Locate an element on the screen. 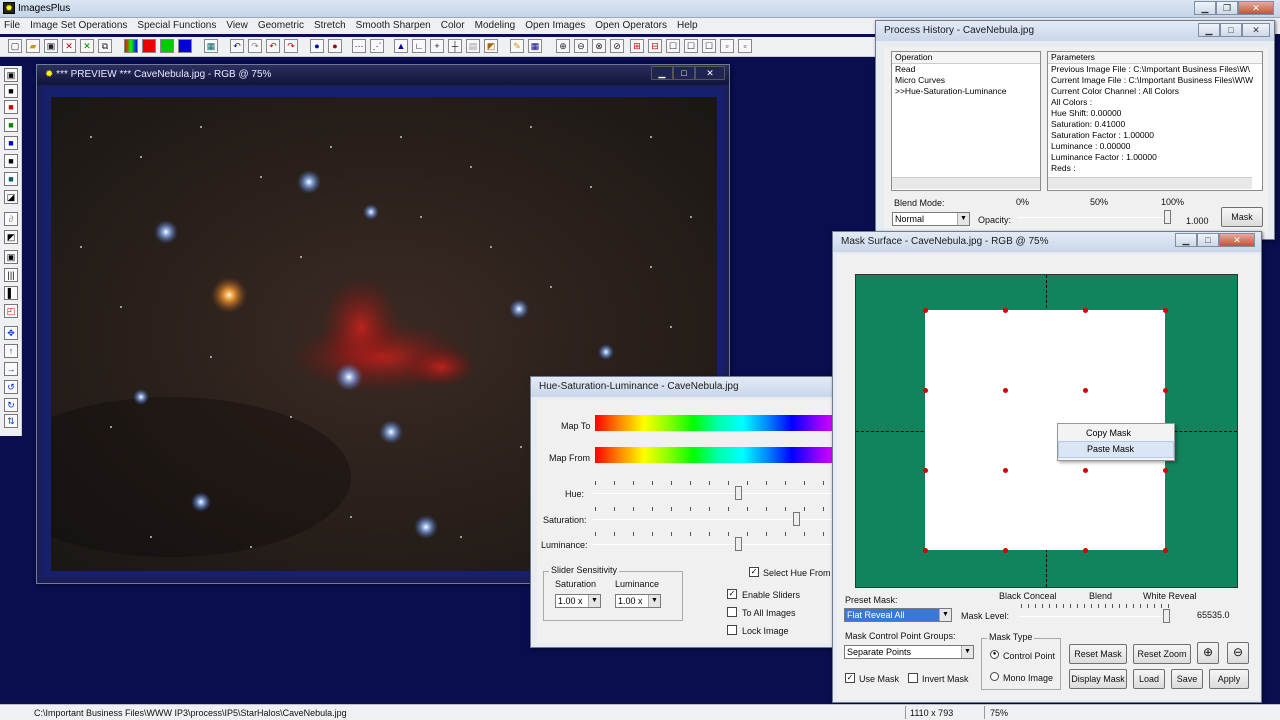  map-from-spectrum is located at coordinates (718, 455).